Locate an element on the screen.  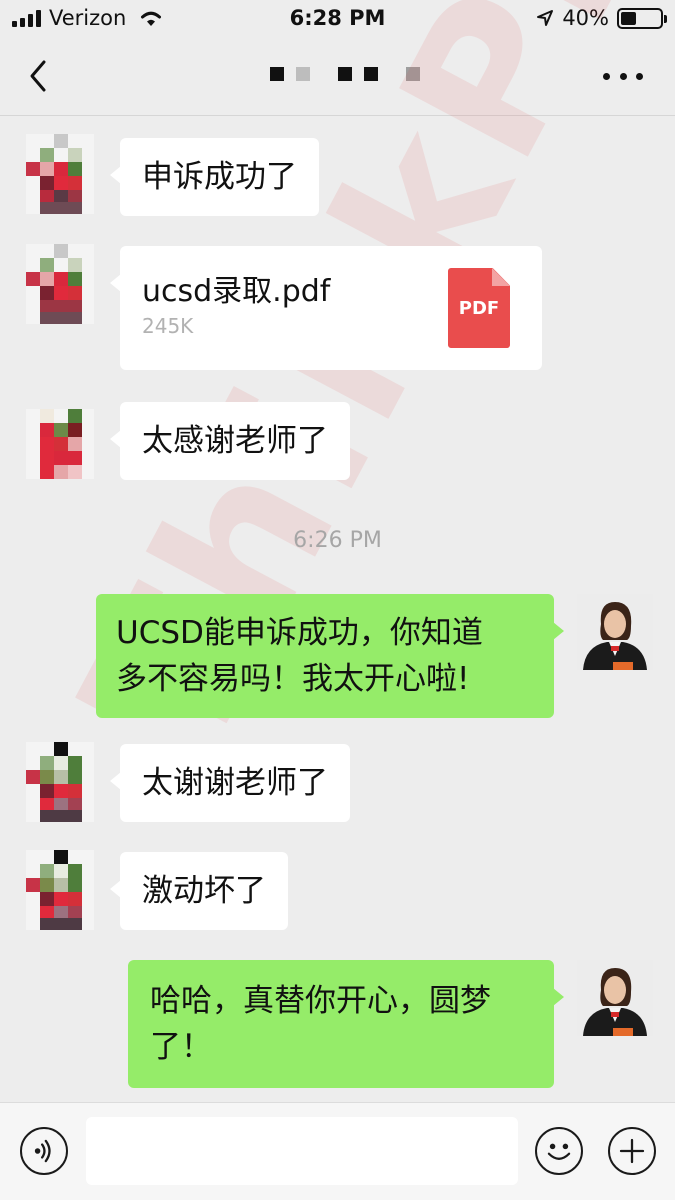
message-text-line: 了！ is located at coordinates (181, 1047).